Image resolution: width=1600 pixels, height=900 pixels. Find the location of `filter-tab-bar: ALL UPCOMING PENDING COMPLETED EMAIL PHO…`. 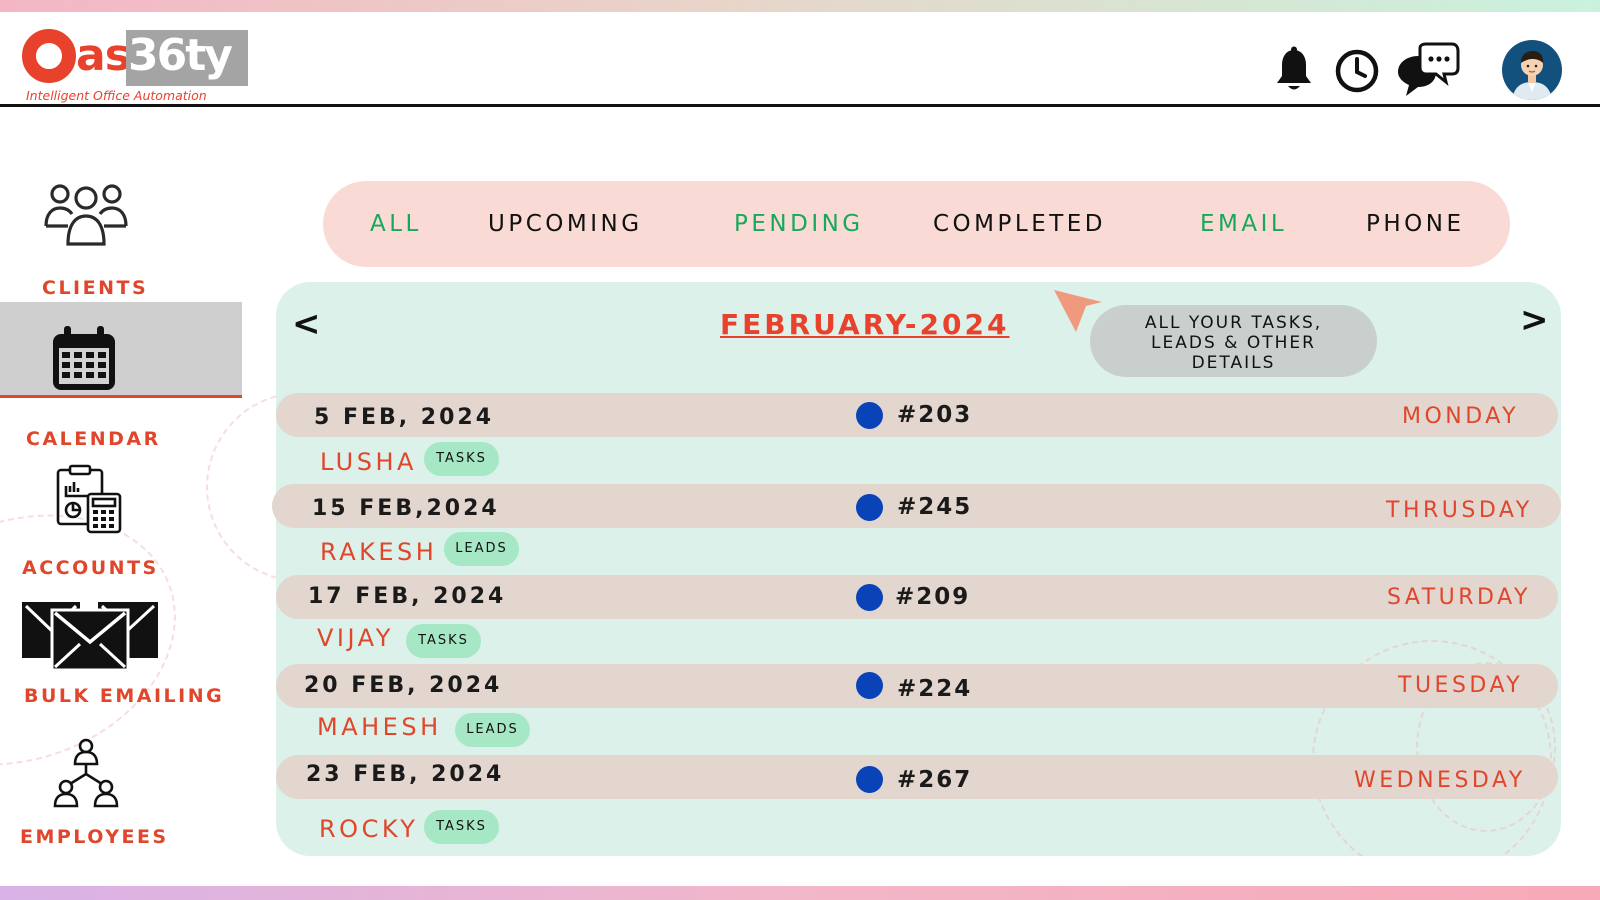

filter-tab-bar: ALL UPCOMING PENDING COMPLETED EMAIL PHO… is located at coordinates (916, 224).